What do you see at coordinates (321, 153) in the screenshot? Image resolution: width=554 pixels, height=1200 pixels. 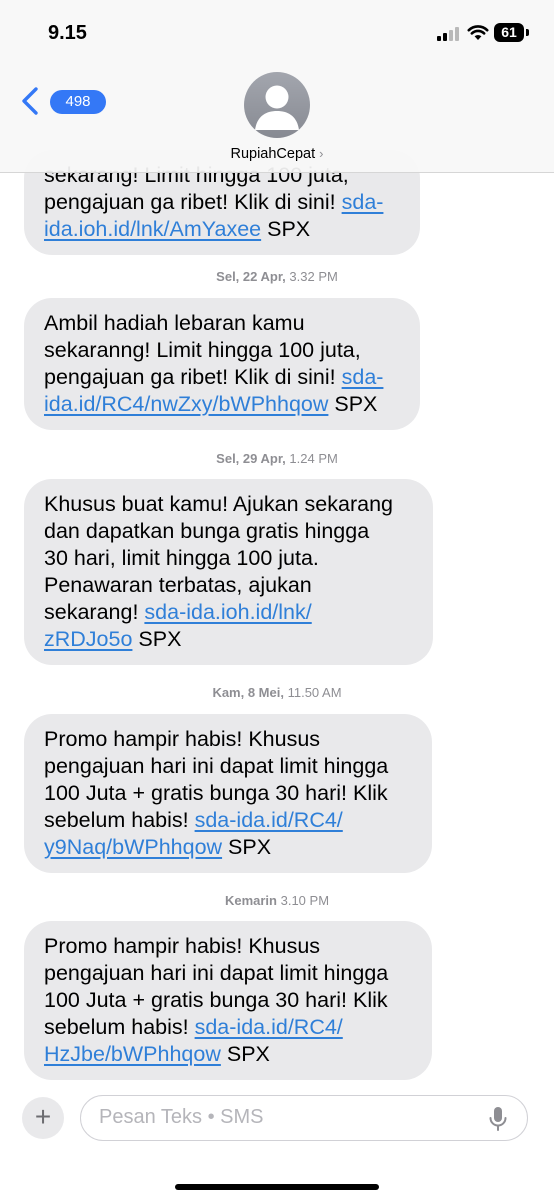 I see `chevron-right-icon: ›` at bounding box center [321, 153].